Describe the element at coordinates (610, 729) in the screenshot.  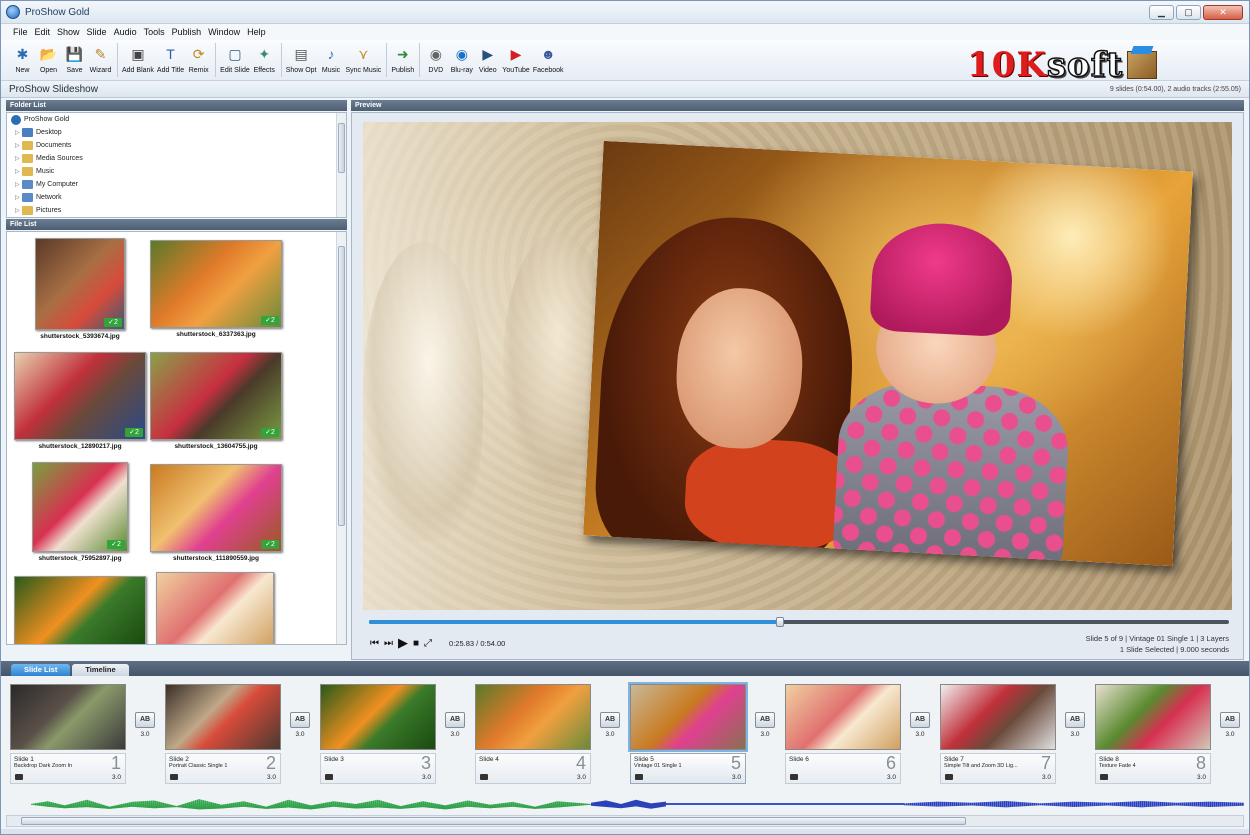
I see `transition-4: AB 3.0` at that location.